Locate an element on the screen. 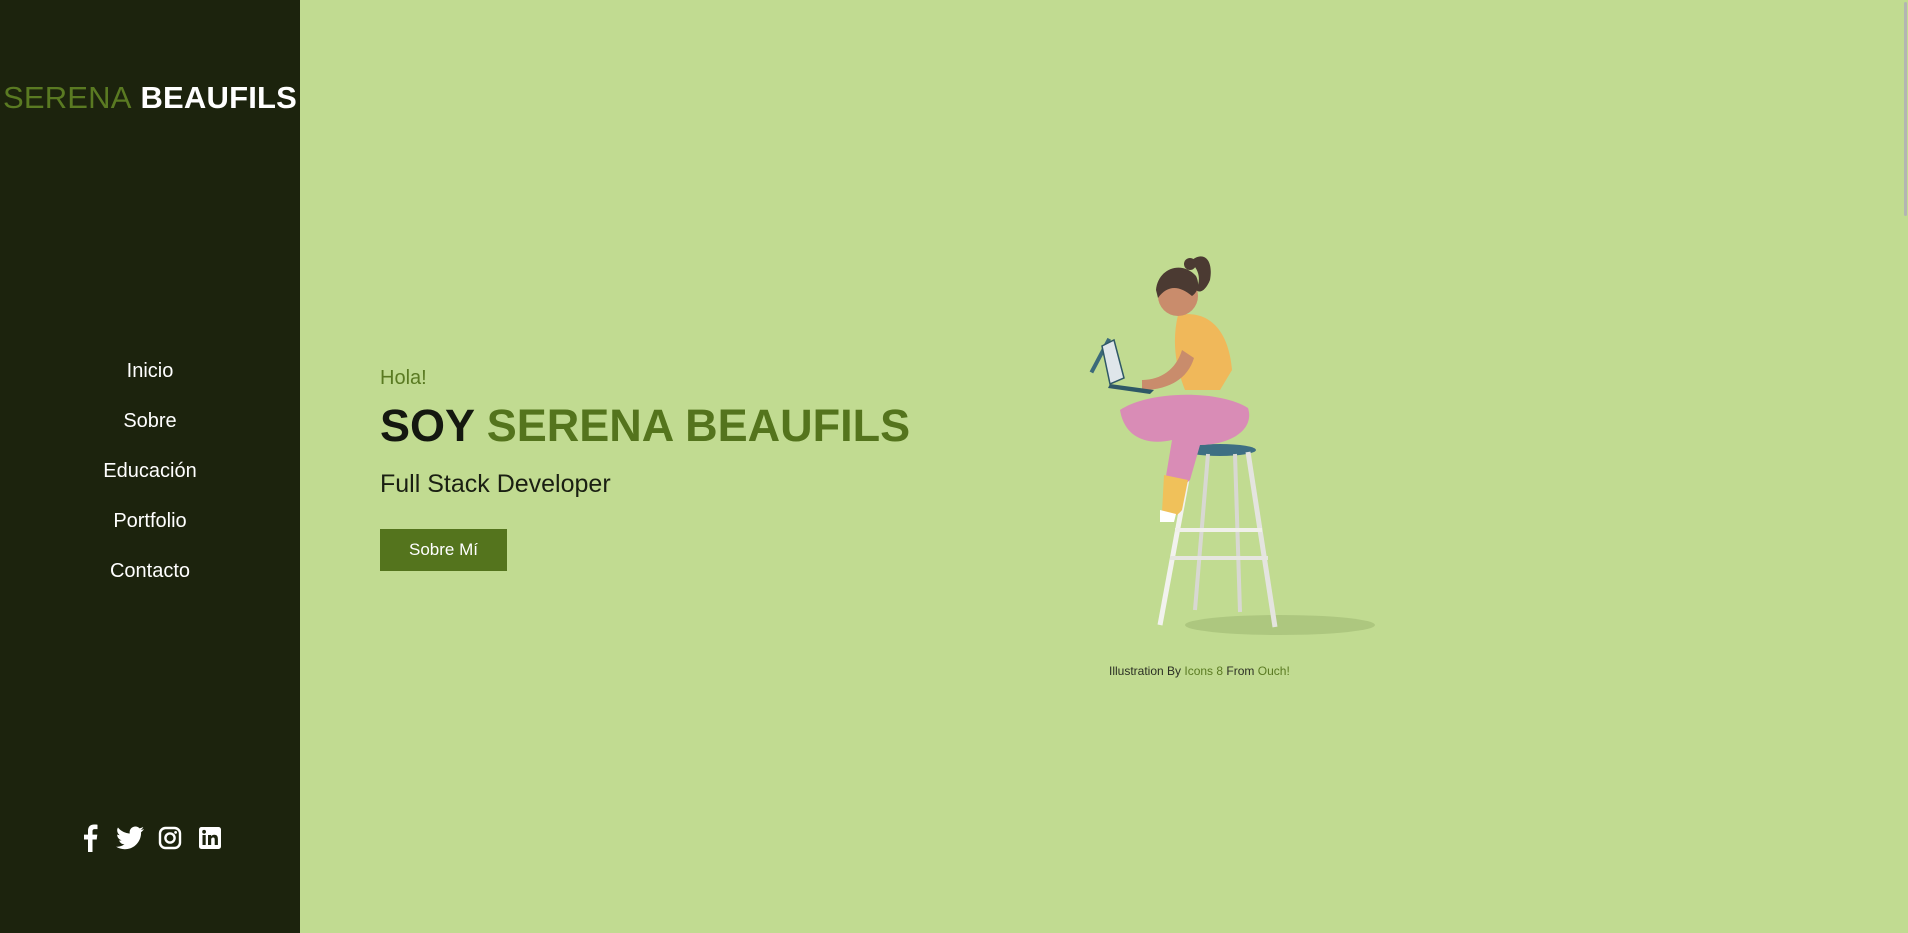 The image size is (1908, 933). hero-role: Full Stack Developer is located at coordinates (495, 484).